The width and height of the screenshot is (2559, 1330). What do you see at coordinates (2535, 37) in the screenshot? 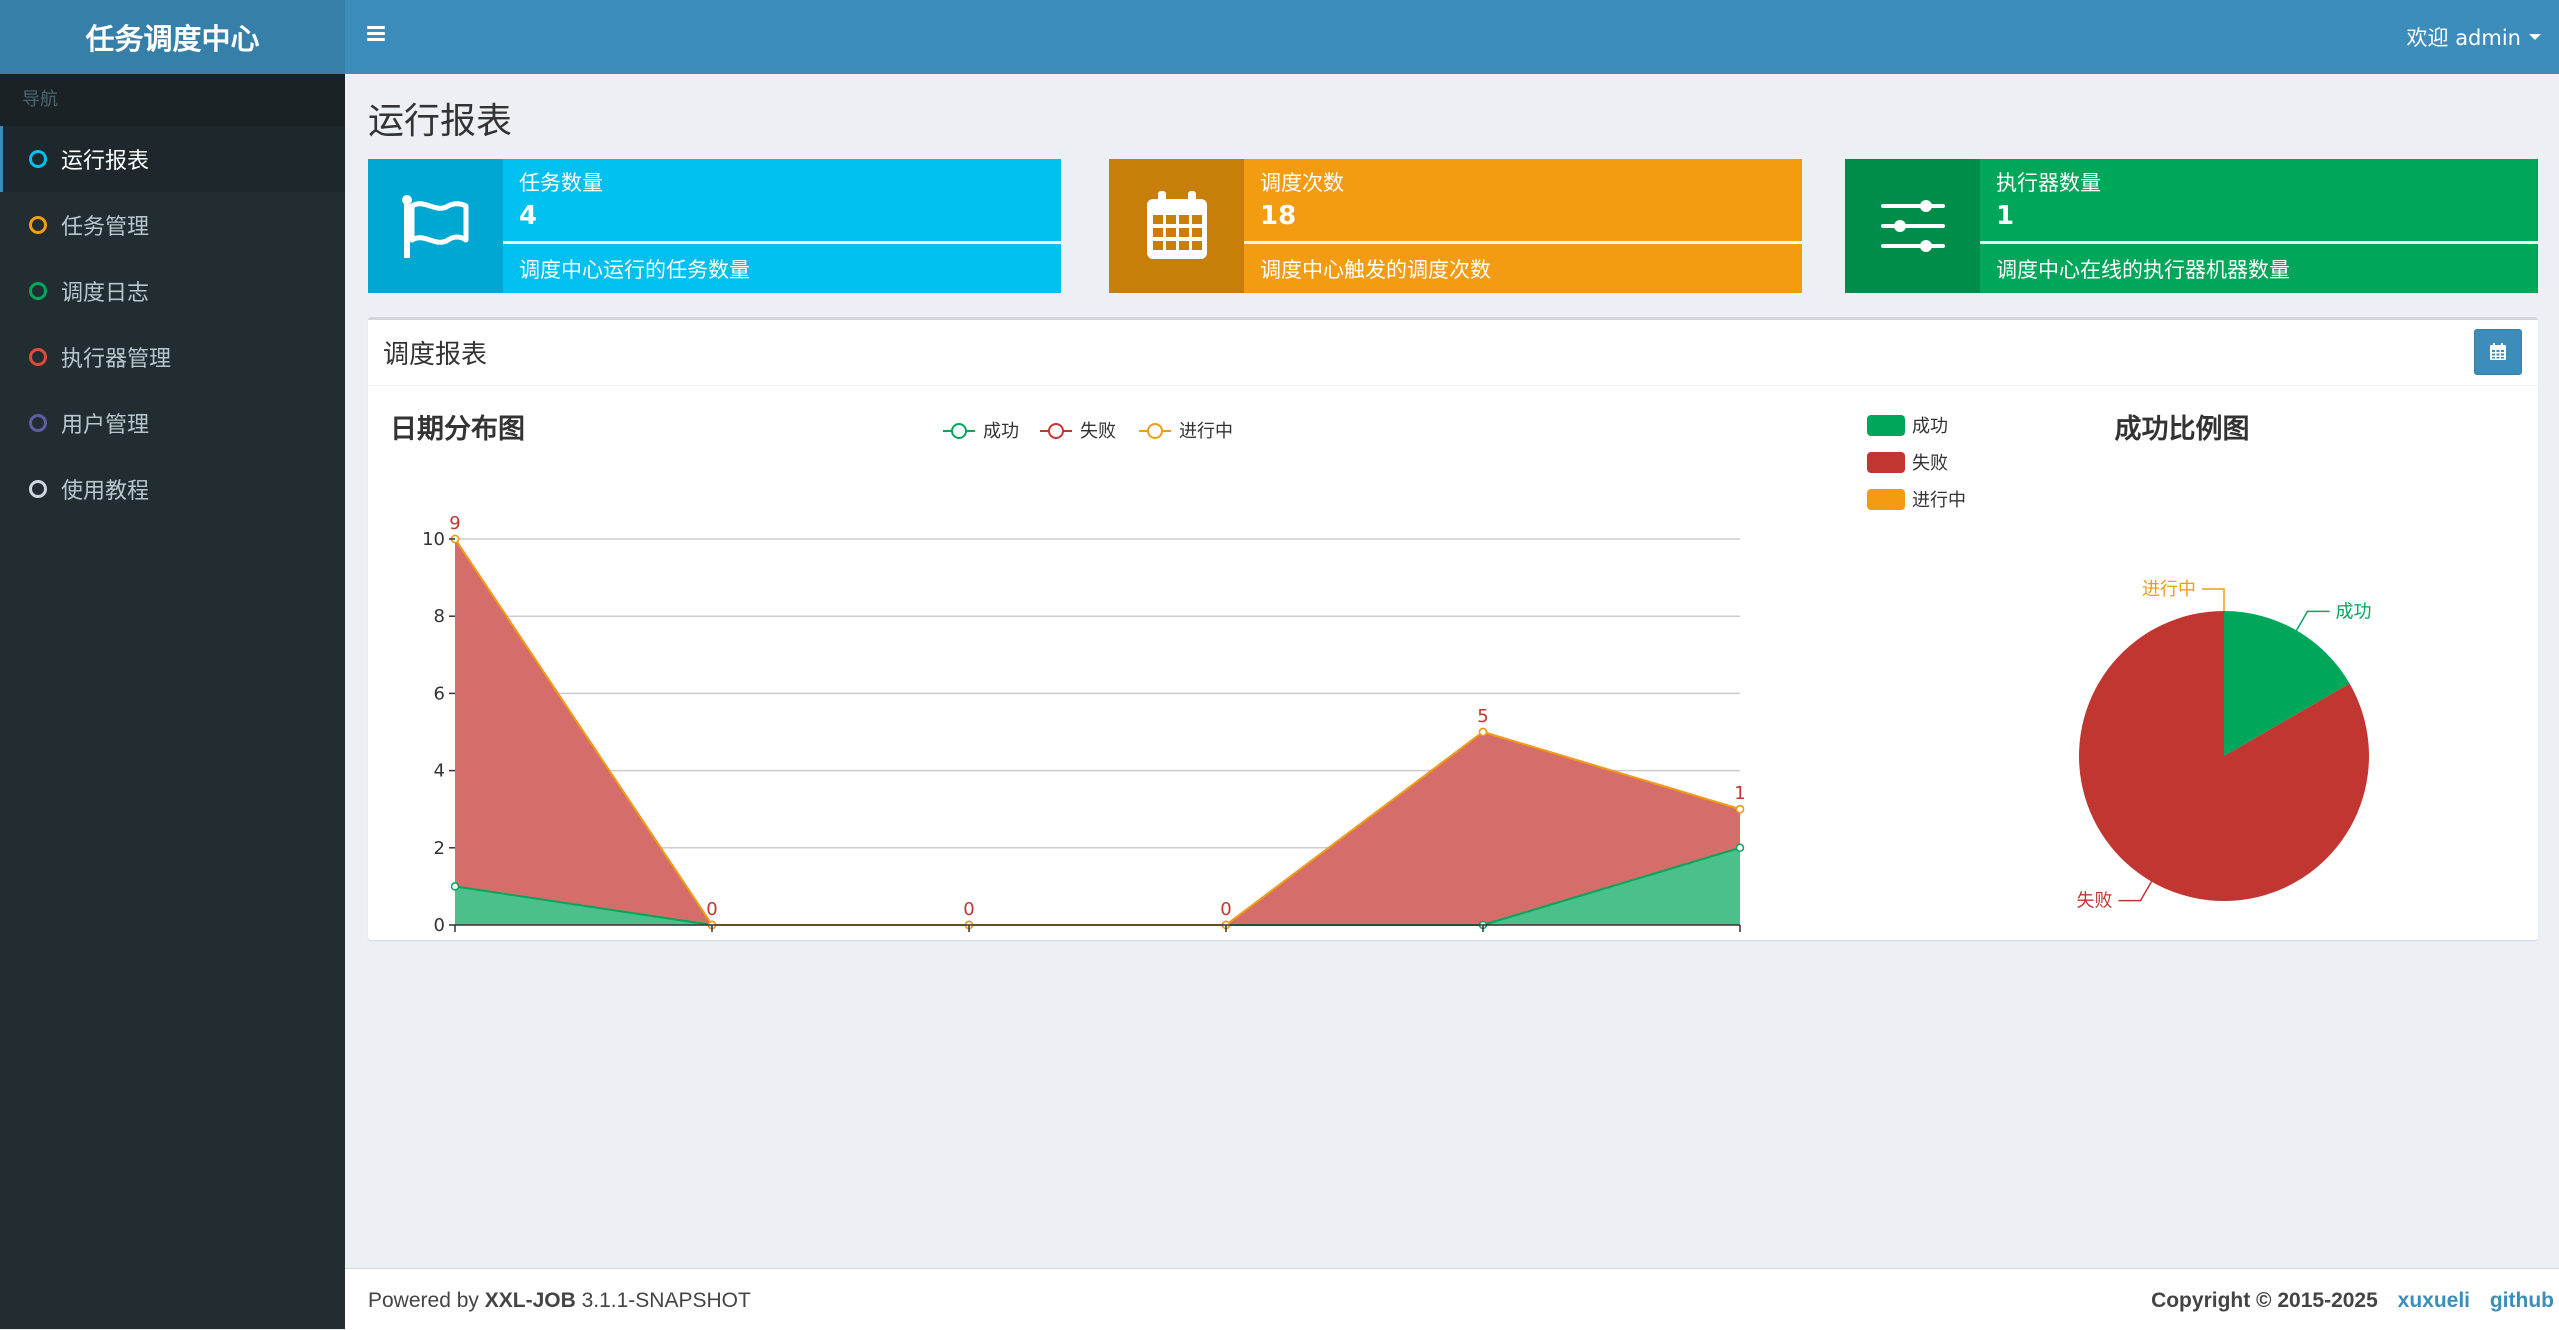
I see `caret-down-icon` at bounding box center [2535, 37].